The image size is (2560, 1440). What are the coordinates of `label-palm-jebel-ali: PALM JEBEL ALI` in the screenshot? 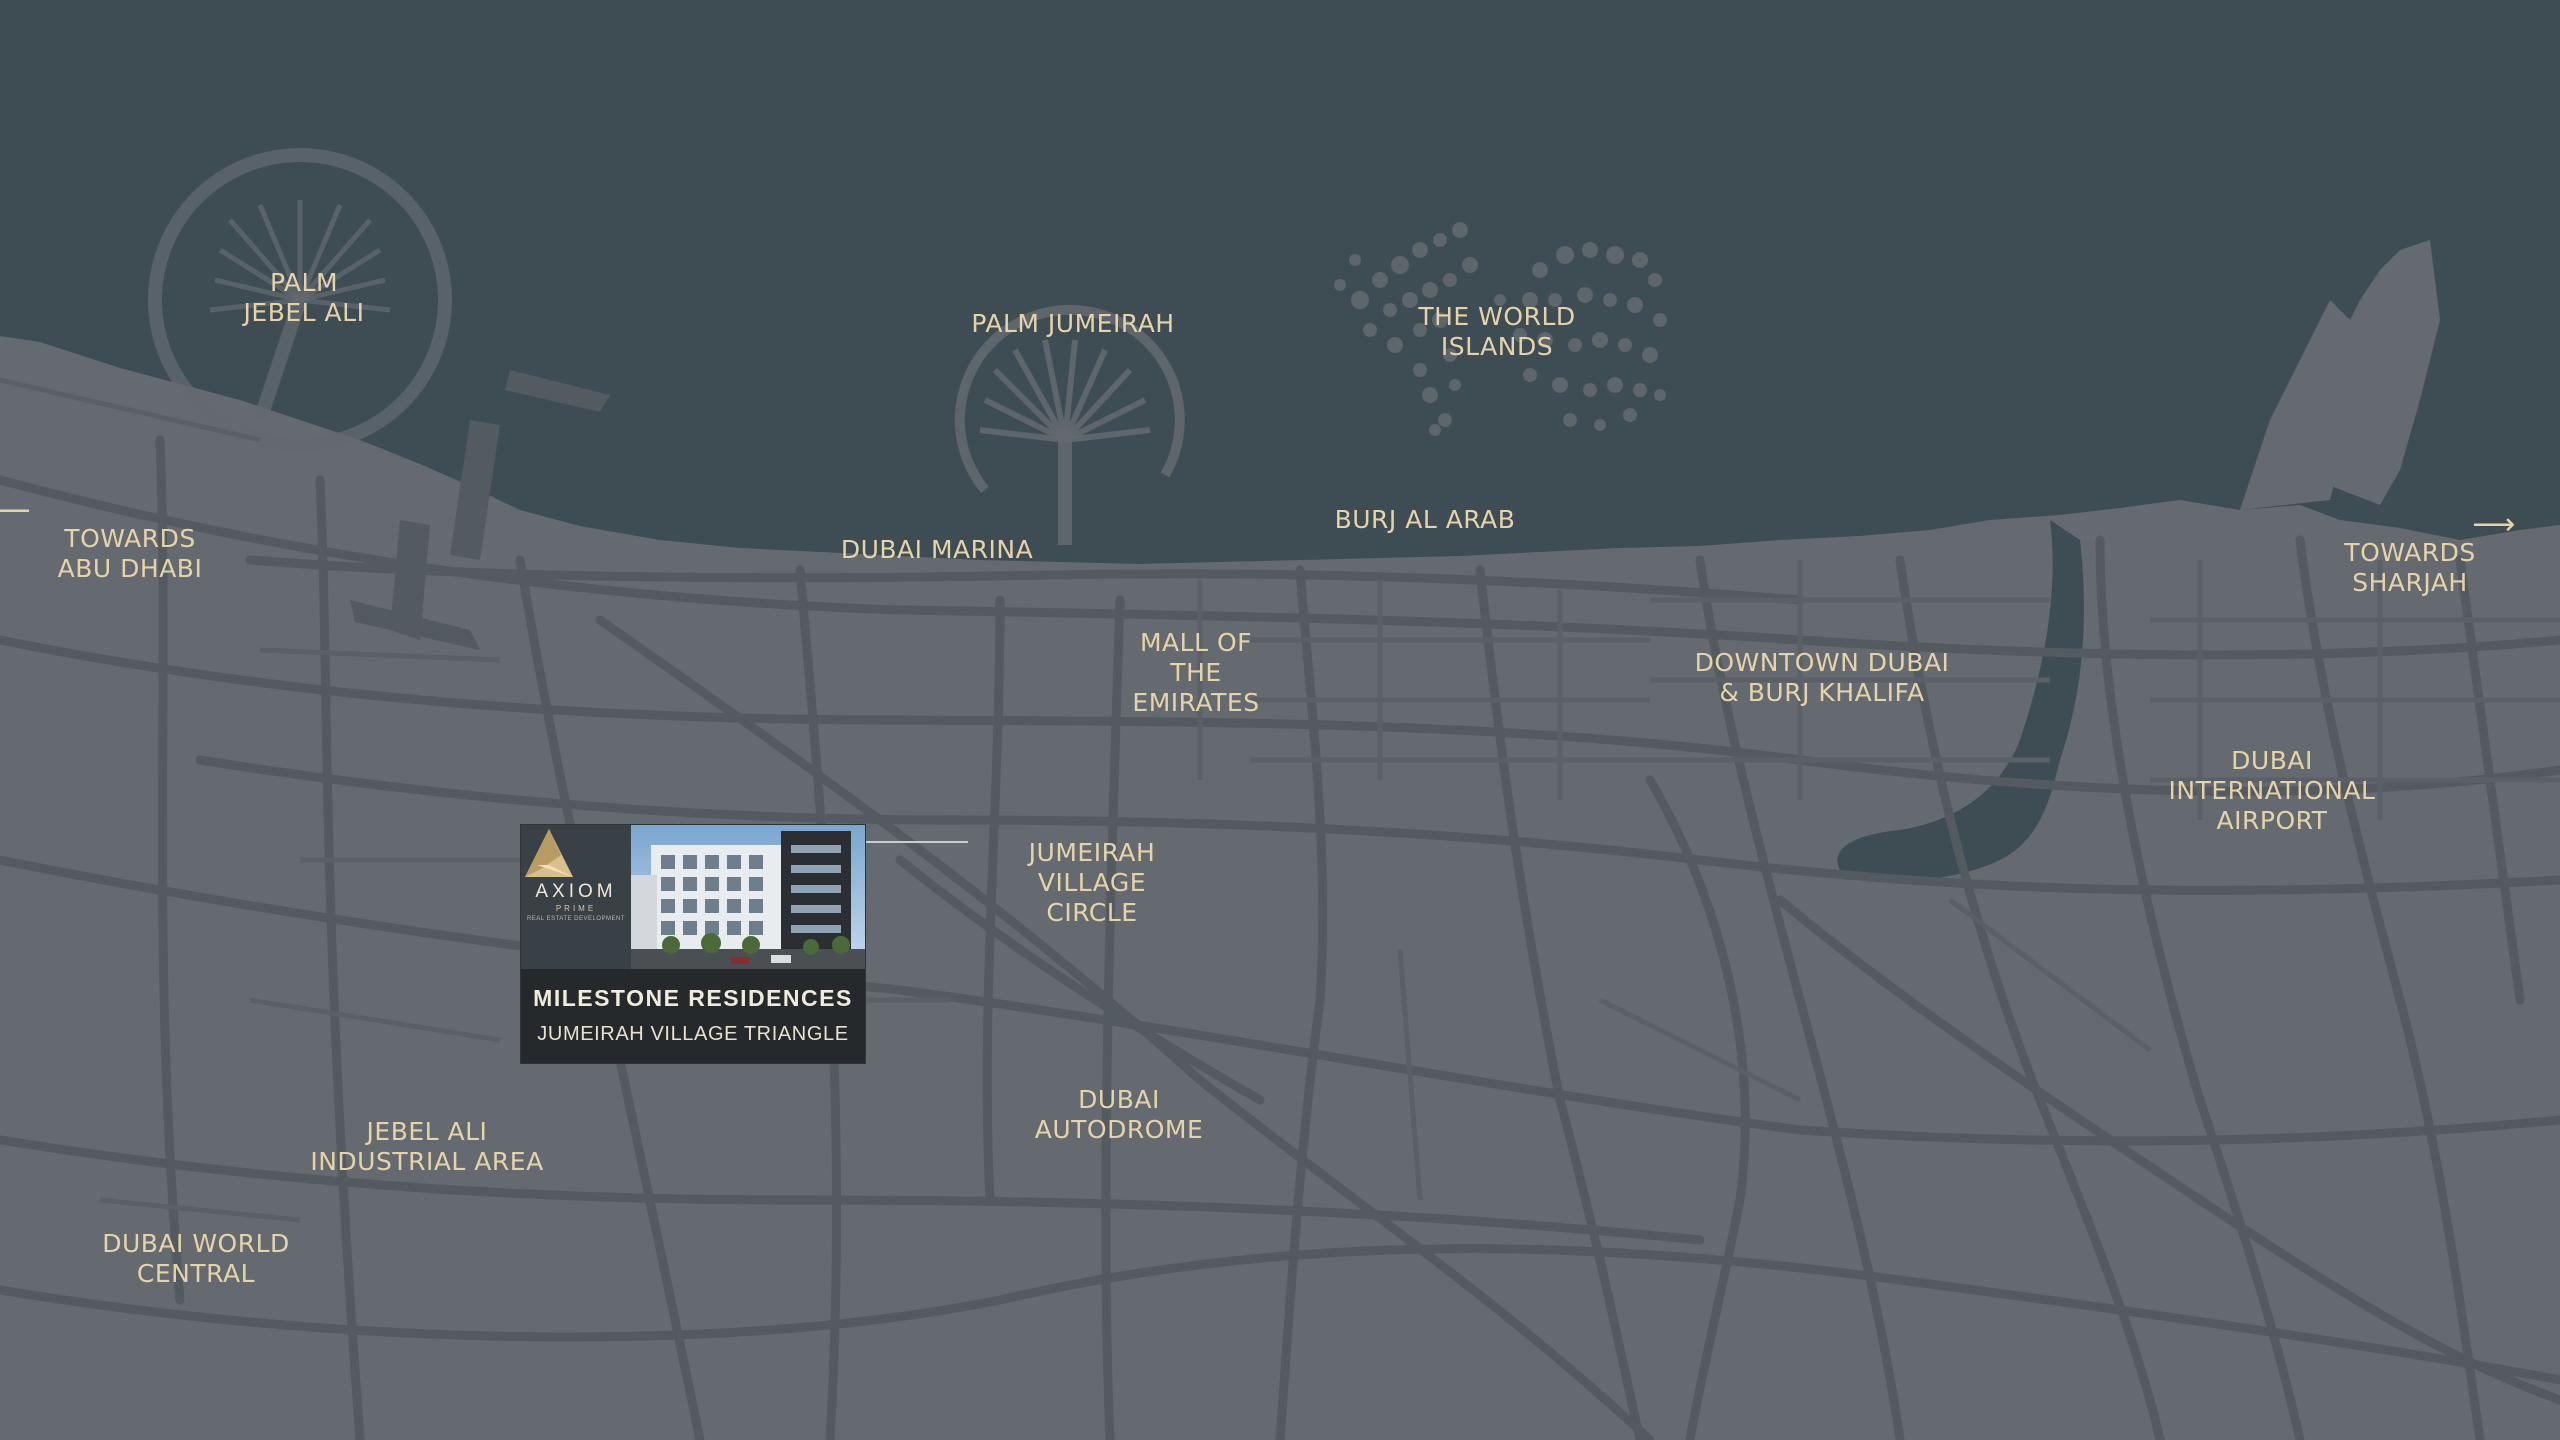 It's located at (304, 297).